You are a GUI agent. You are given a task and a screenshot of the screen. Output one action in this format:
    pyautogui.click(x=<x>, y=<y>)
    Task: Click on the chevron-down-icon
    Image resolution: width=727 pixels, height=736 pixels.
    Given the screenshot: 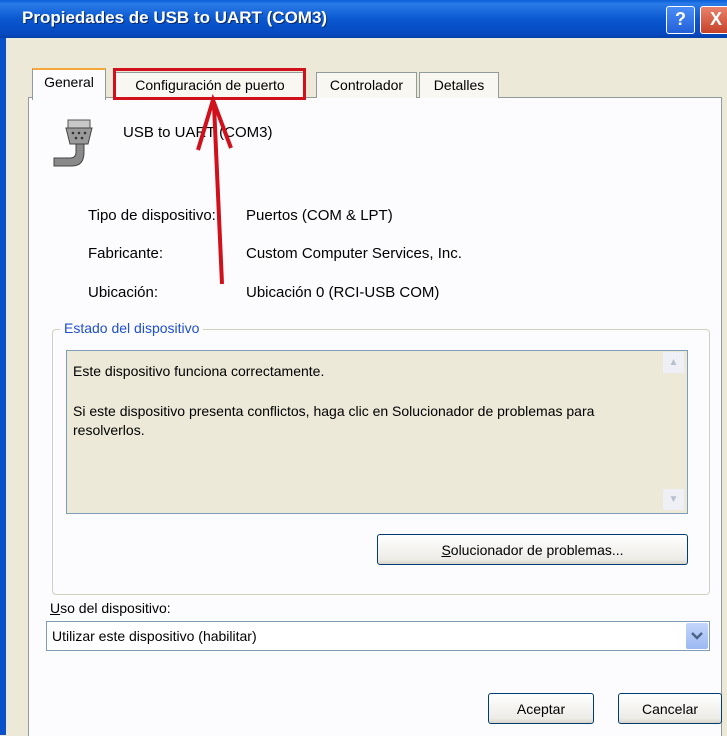 What is the action you would take?
    pyautogui.click(x=697, y=636)
    